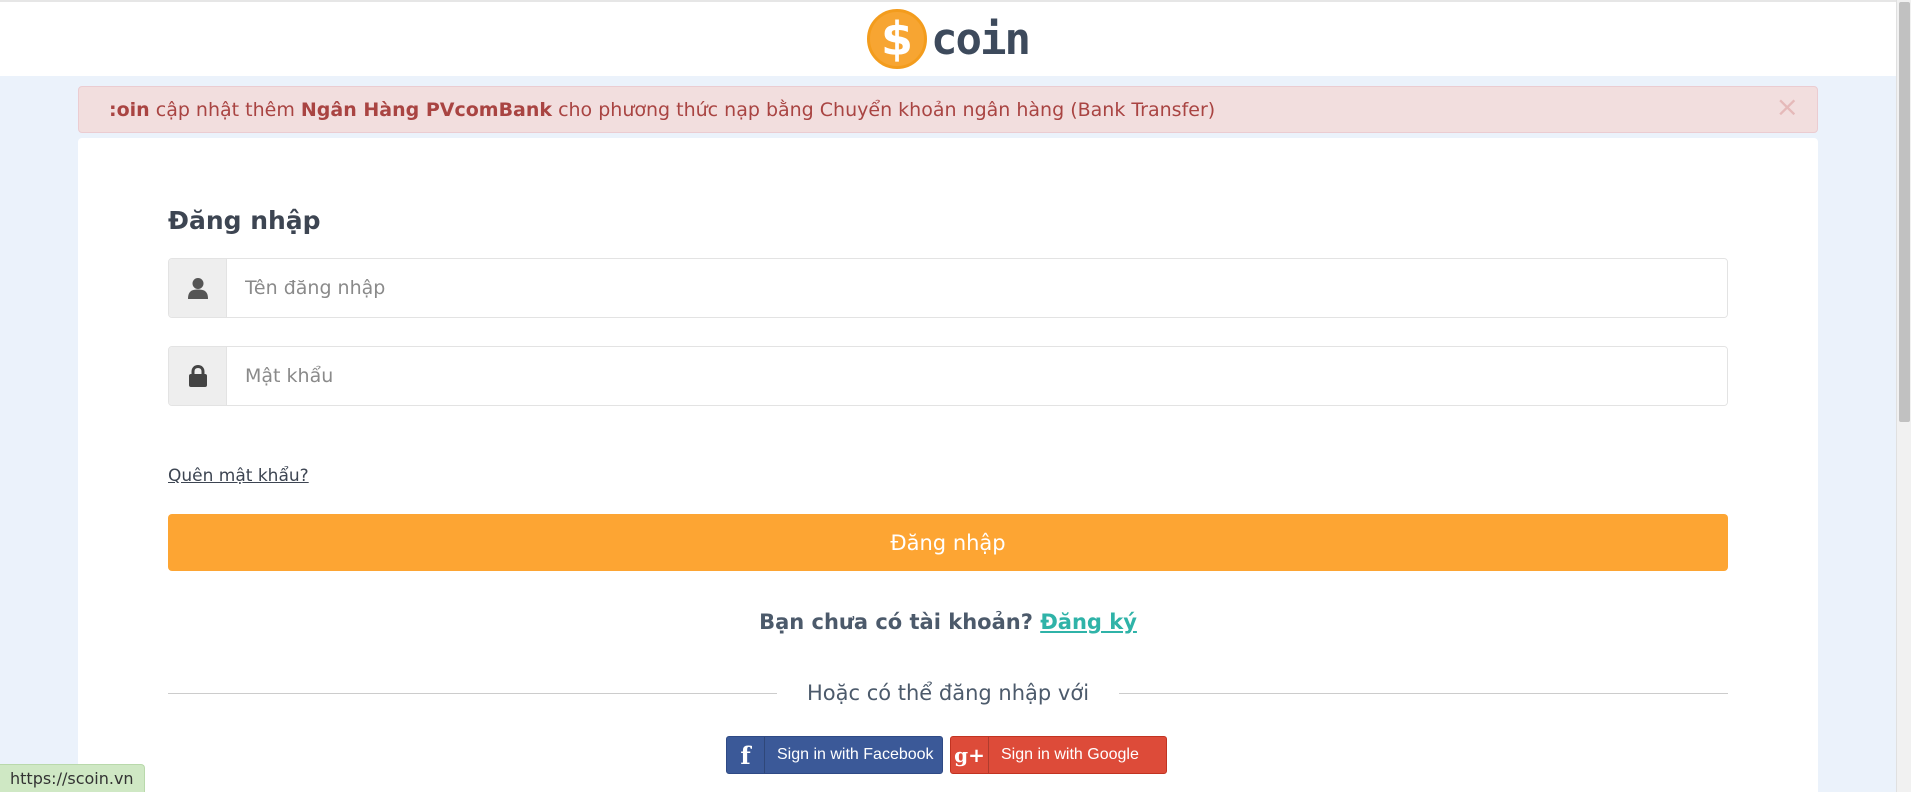 The width and height of the screenshot is (1911, 792). I want to click on page-scrollbar, so click(1903, 396).